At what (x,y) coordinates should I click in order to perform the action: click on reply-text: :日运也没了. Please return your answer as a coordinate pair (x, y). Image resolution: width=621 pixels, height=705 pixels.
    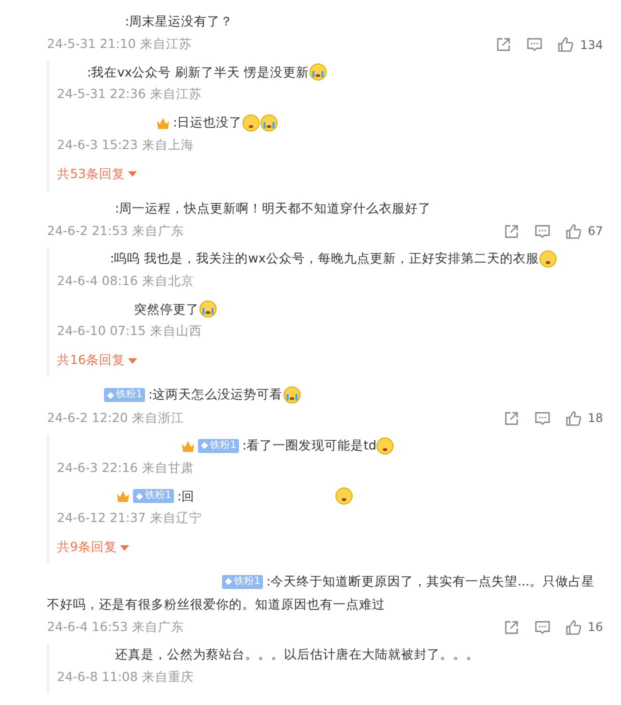
    Looking at the image, I should click on (207, 122).